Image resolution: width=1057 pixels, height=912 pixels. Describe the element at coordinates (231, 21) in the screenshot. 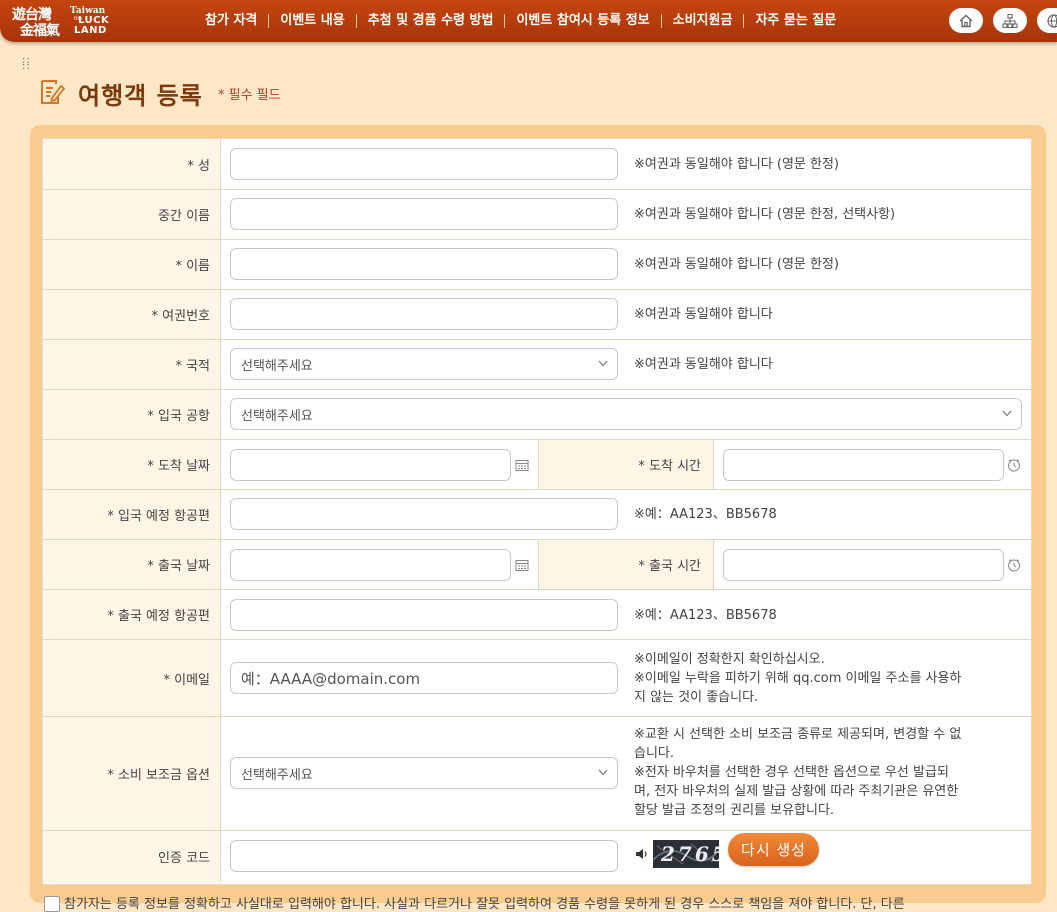

I see `nav-eligibility: 참가 자격` at that location.